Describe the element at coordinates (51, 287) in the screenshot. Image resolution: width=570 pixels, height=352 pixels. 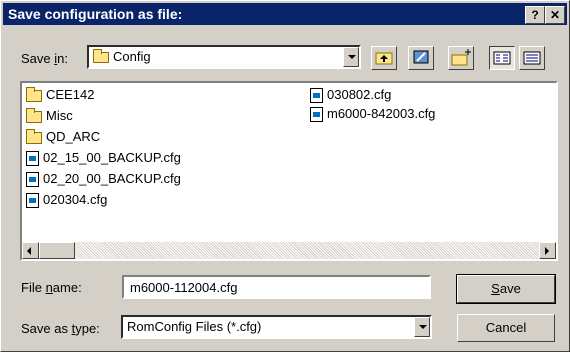
I see `file-name-label: File name:` at that location.